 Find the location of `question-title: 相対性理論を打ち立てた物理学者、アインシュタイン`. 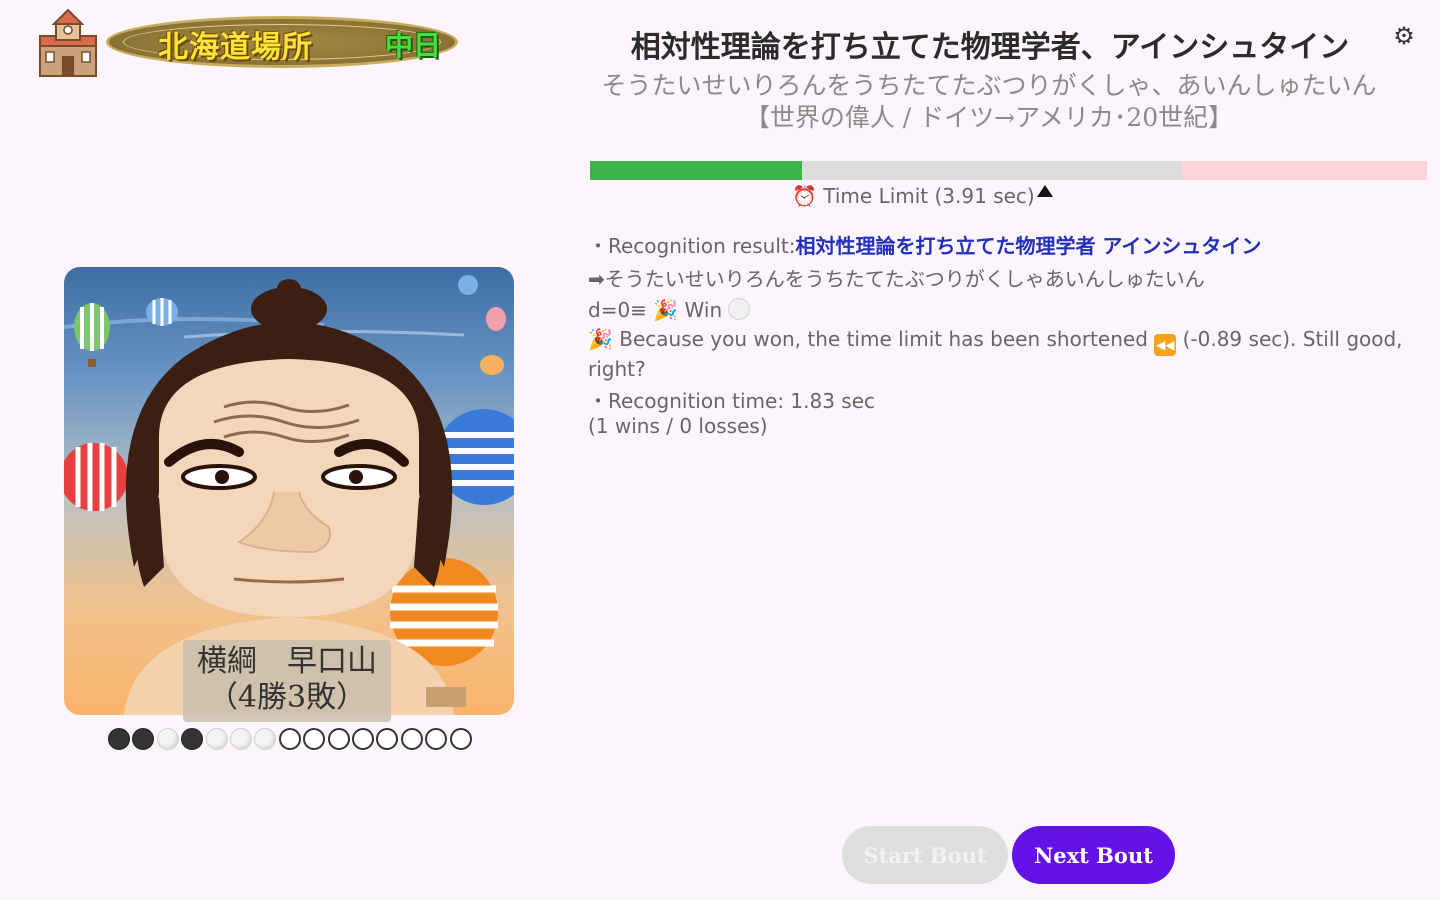

question-title: 相対性理論を打ち立てた物理学者、アインシュタイン is located at coordinates (990, 47).